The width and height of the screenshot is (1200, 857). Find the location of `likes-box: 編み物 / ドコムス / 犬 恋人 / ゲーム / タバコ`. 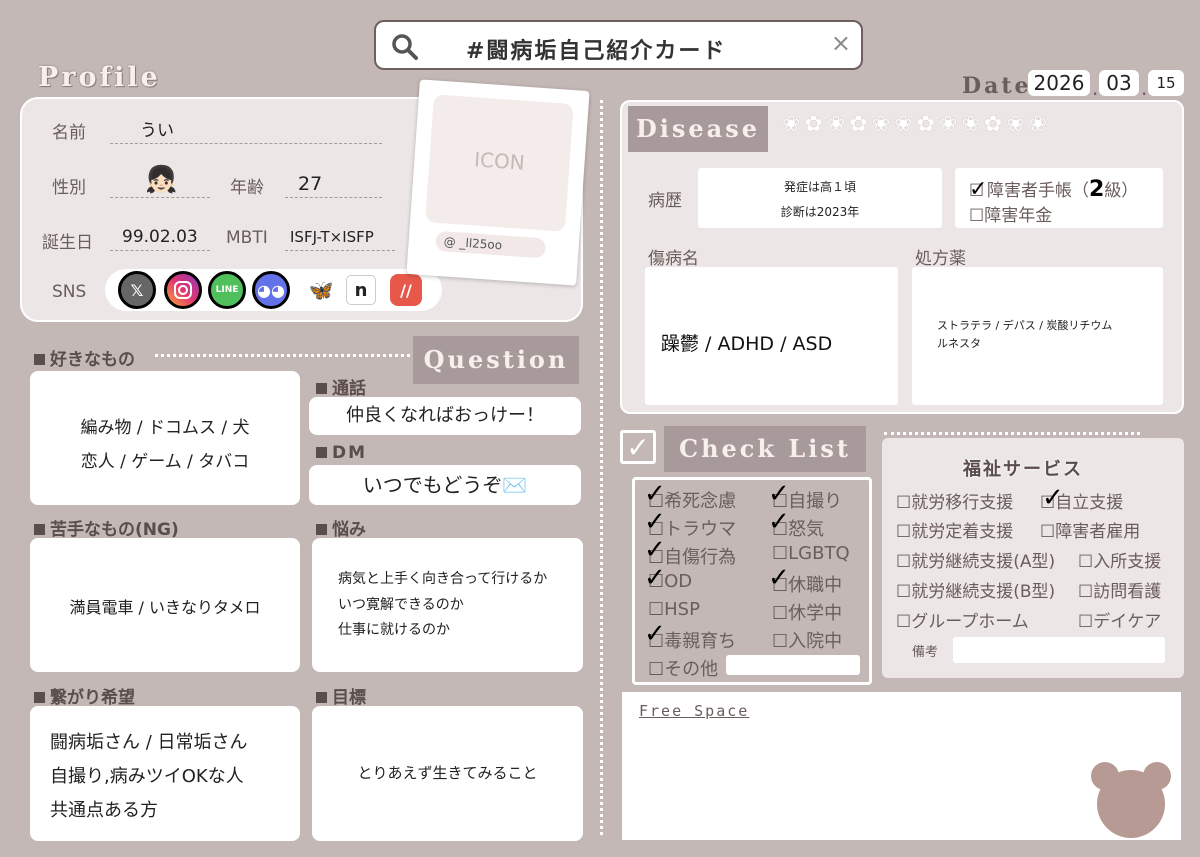

likes-box: 編み物 / ドコムス / 犬 恋人 / ゲーム / タバコ is located at coordinates (165, 438).